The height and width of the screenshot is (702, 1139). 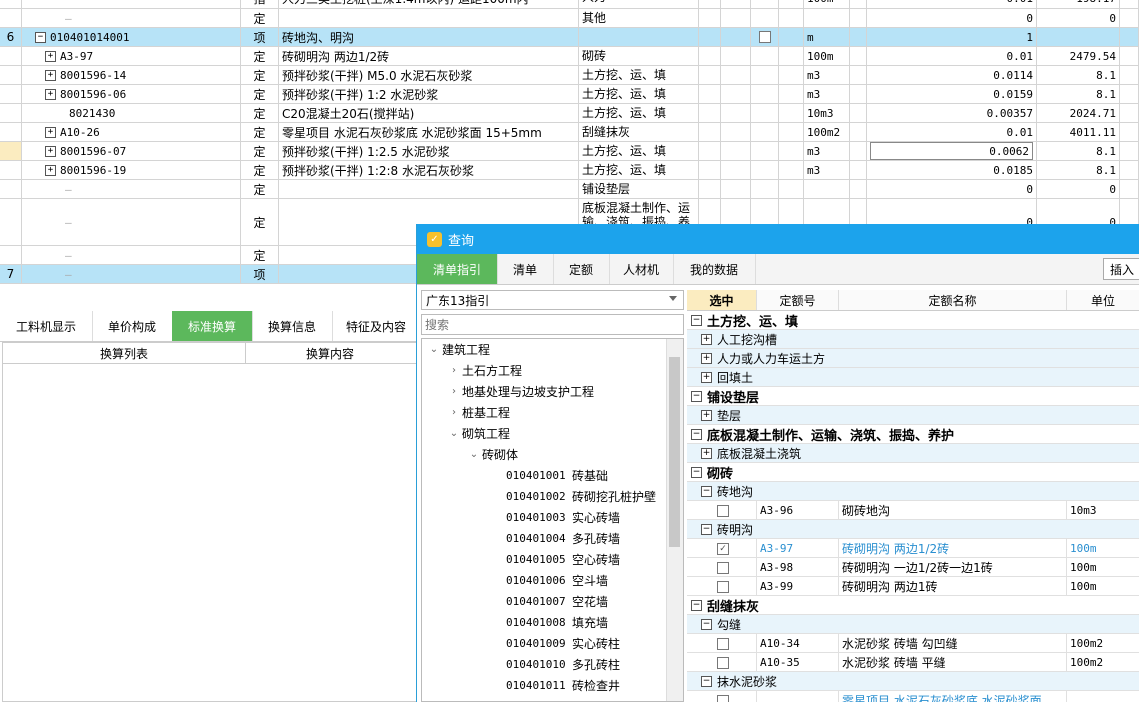 What do you see at coordinates (952, 94) in the screenshot?
I see `row-quantity: 0.0159` at bounding box center [952, 94].